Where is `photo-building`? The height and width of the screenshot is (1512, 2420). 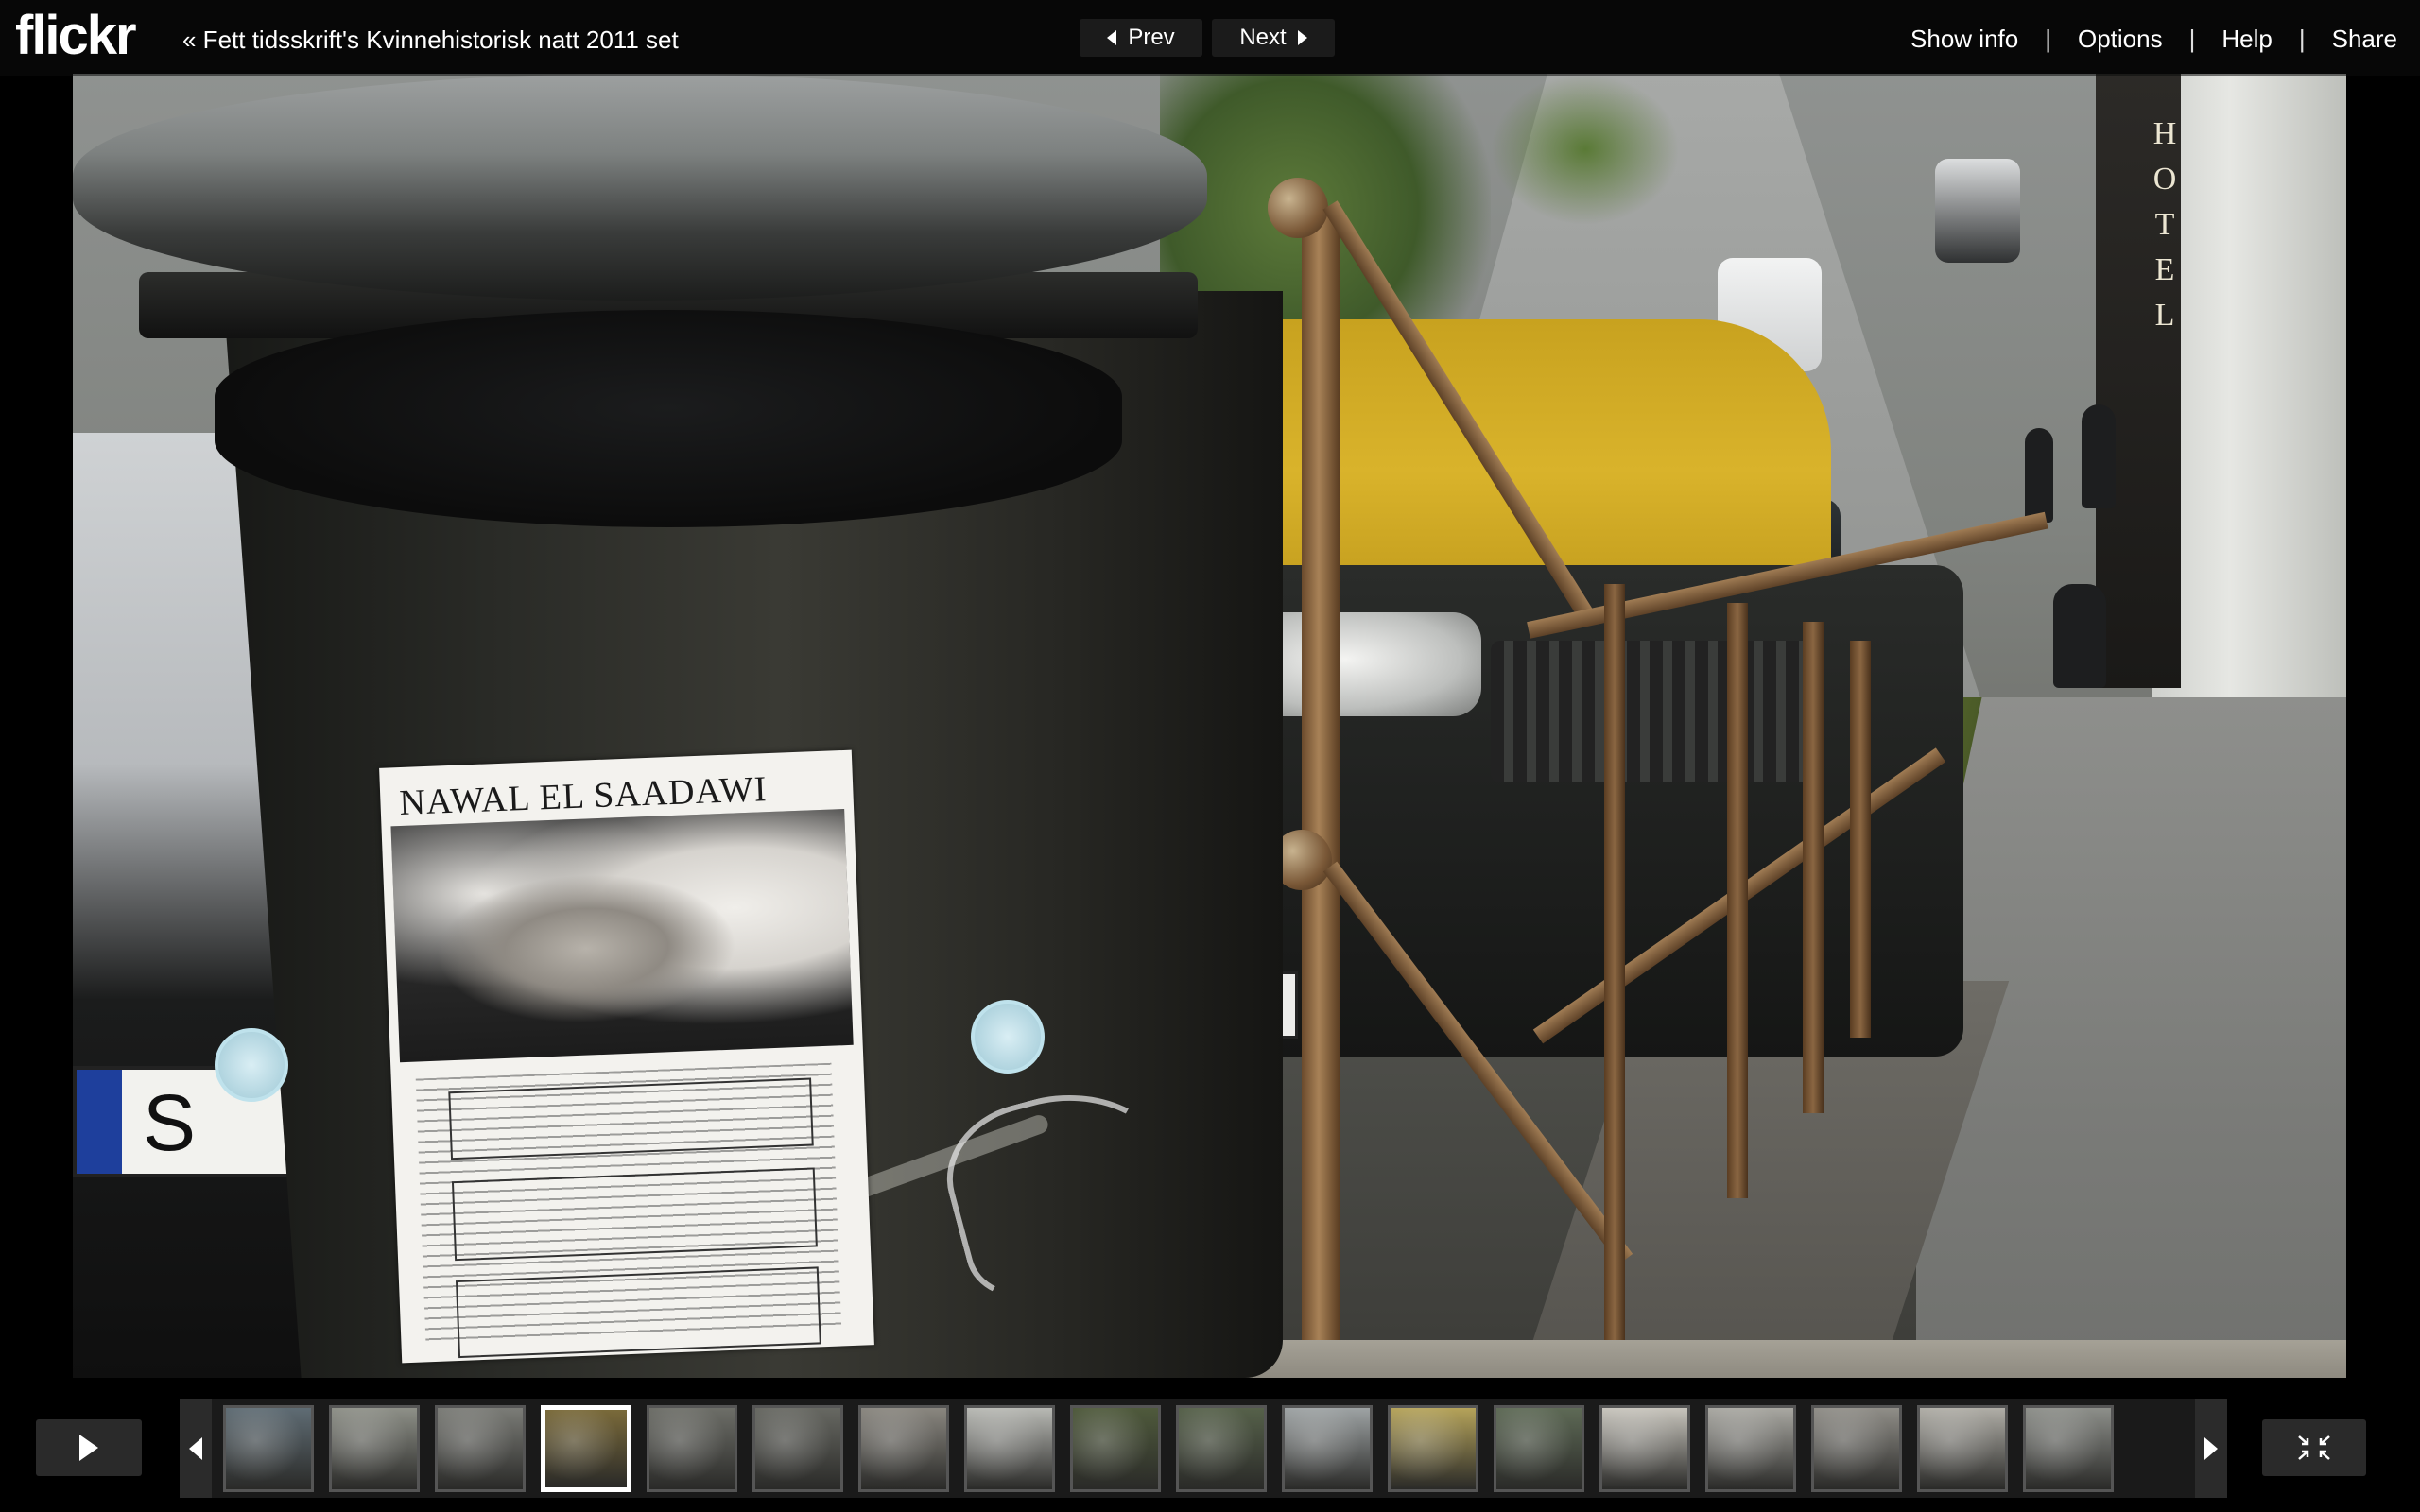 photo-building is located at coordinates (2249, 433).